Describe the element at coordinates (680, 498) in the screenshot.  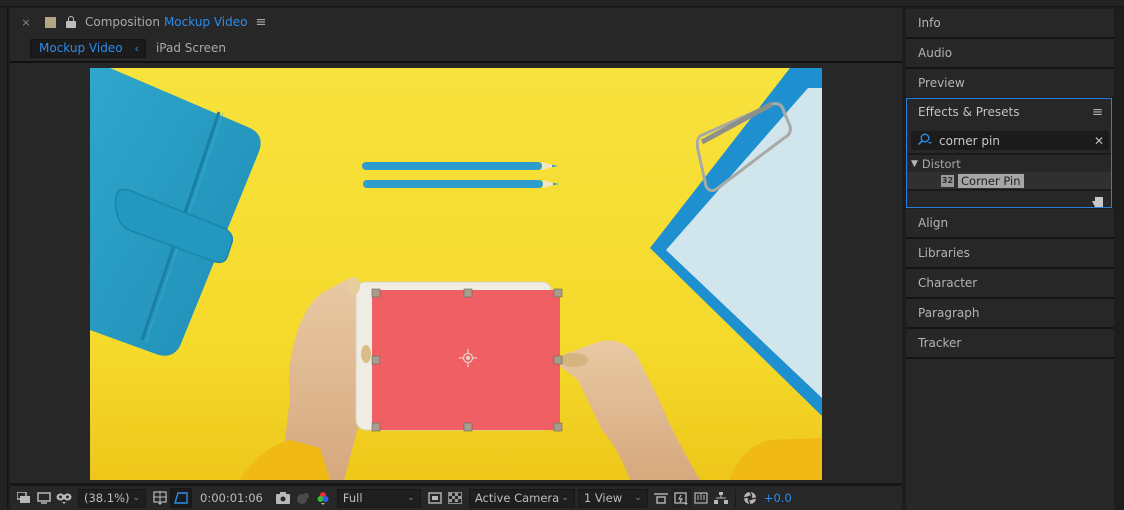
I see `fast-previews-icon` at that location.